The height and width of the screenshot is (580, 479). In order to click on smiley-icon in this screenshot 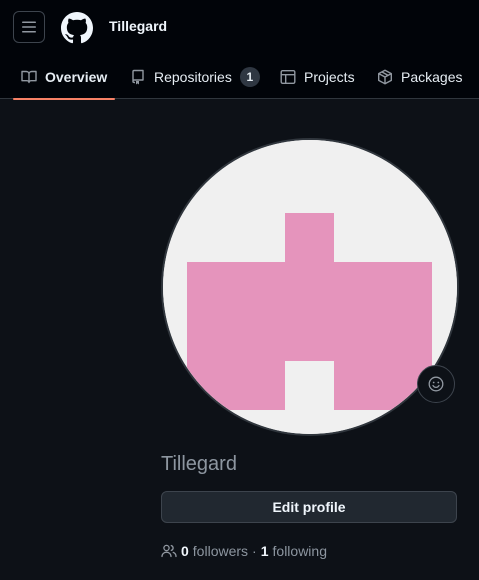, I will do `click(436, 384)`.